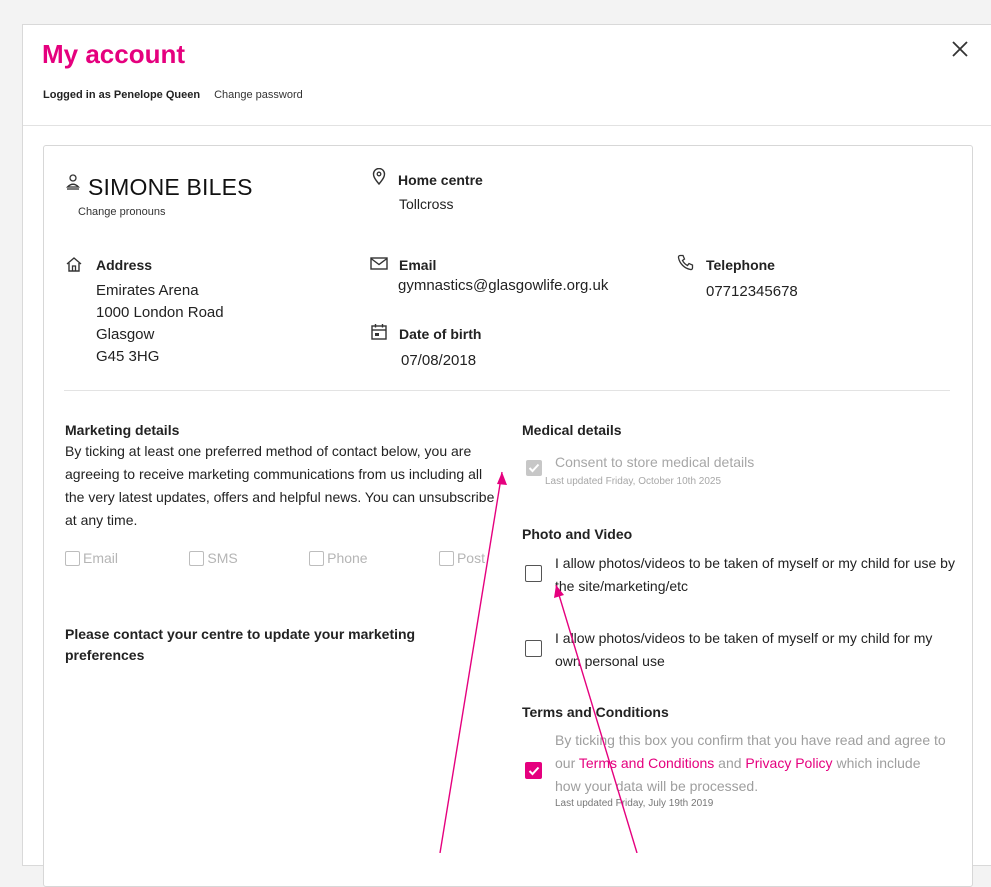 This screenshot has height=887, width=991. I want to click on change-pronouns-link: Change pronouns, so click(121, 212).